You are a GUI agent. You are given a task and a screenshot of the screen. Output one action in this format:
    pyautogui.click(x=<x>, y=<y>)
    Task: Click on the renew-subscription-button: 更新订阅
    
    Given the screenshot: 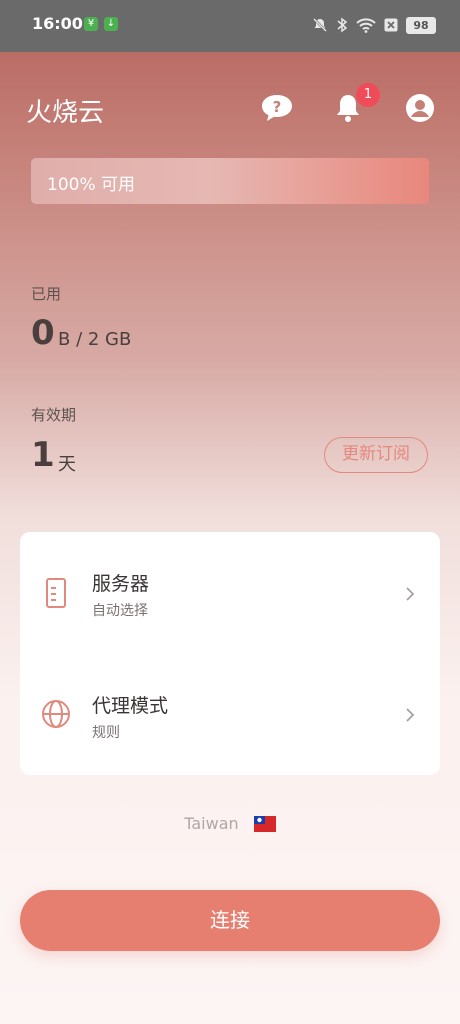 What is the action you would take?
    pyautogui.click(x=376, y=455)
    